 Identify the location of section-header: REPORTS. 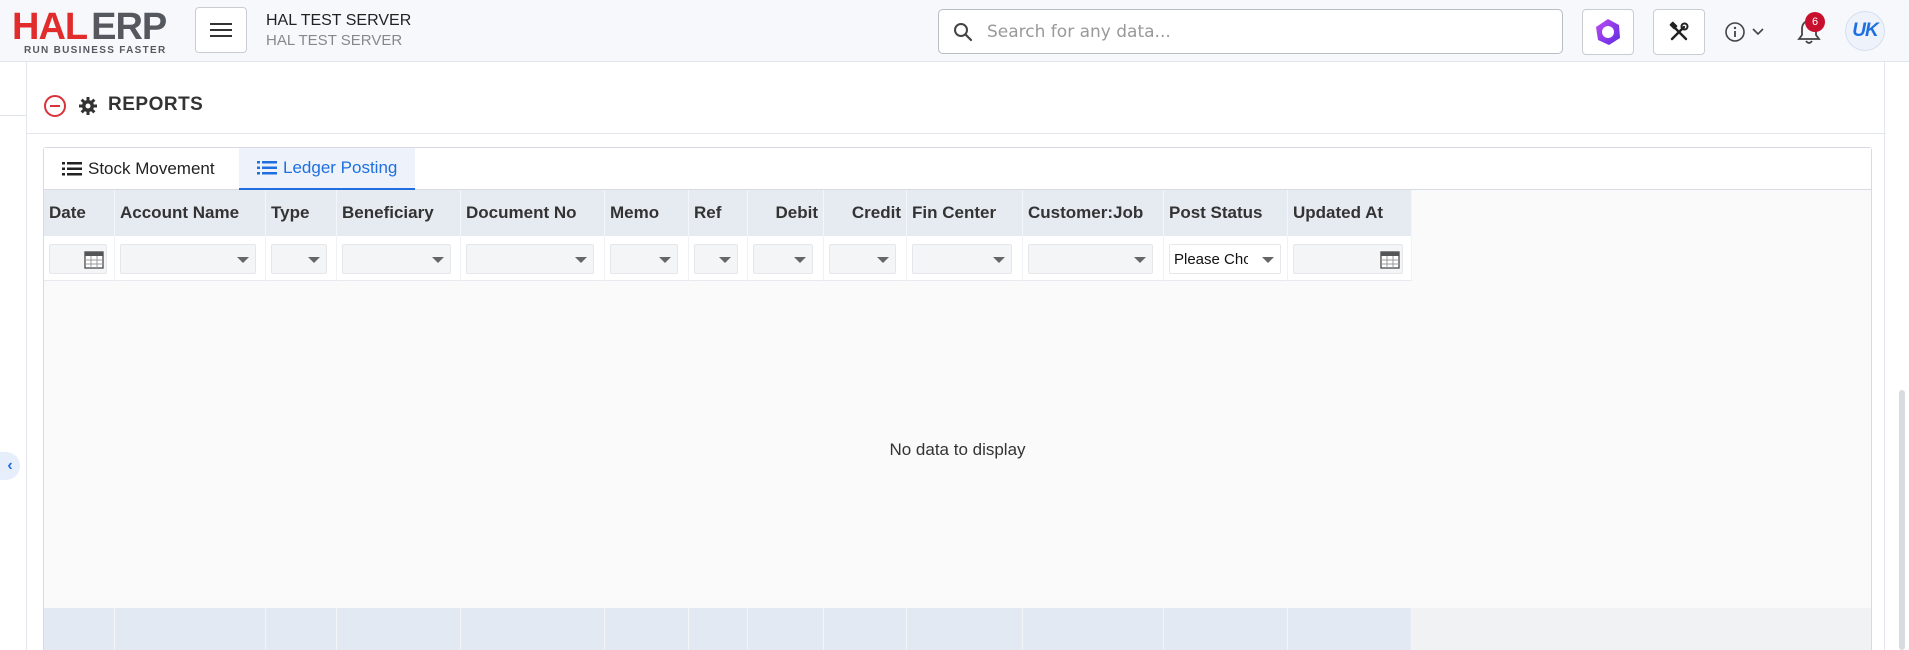
(956, 113).